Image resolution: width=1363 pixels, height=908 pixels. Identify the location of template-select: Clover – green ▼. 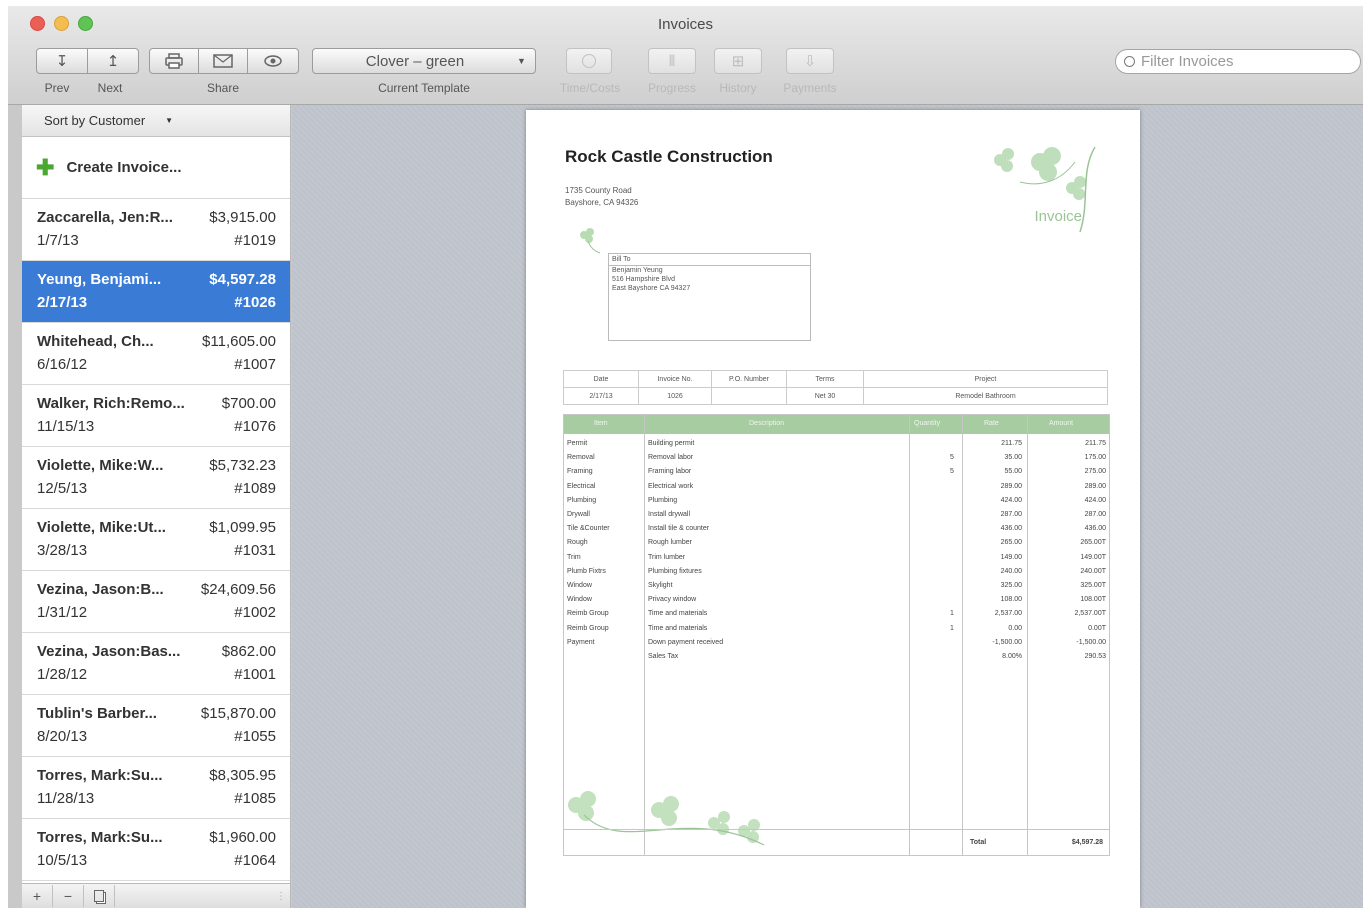
(424, 61).